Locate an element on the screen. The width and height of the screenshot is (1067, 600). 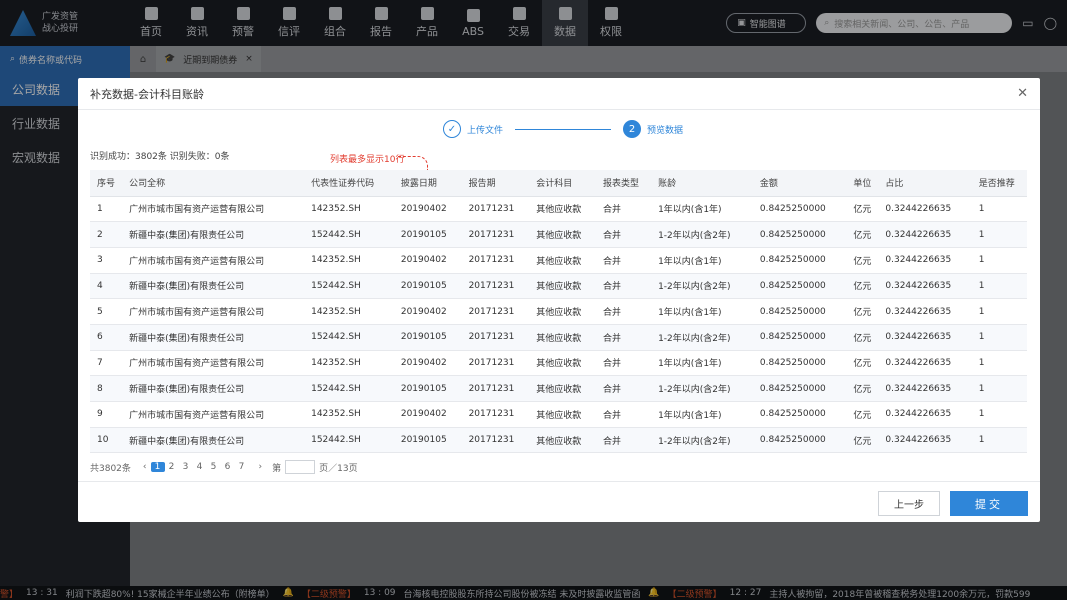
close-icon: ✕ is located at coordinates (1022, 93).